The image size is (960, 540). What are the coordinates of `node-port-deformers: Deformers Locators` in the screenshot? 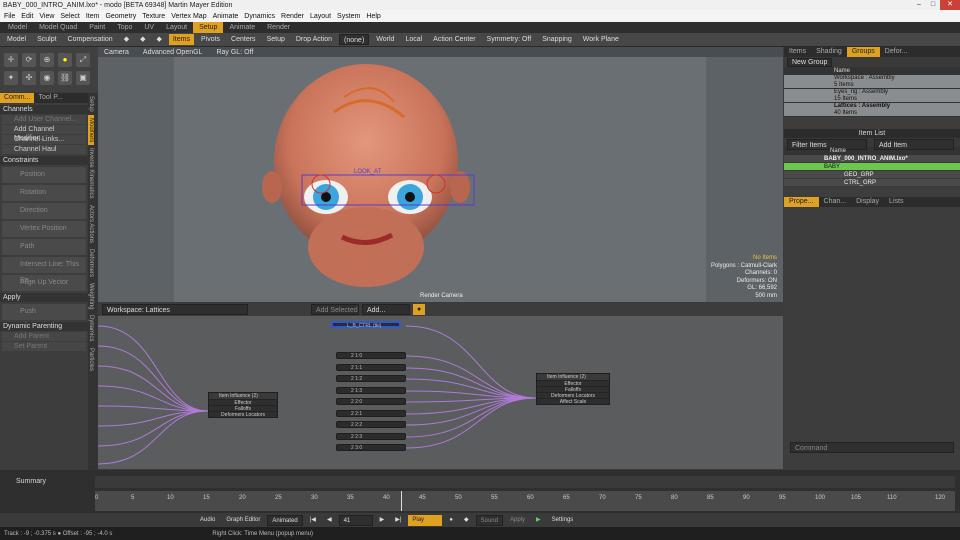 It's located at (243, 414).